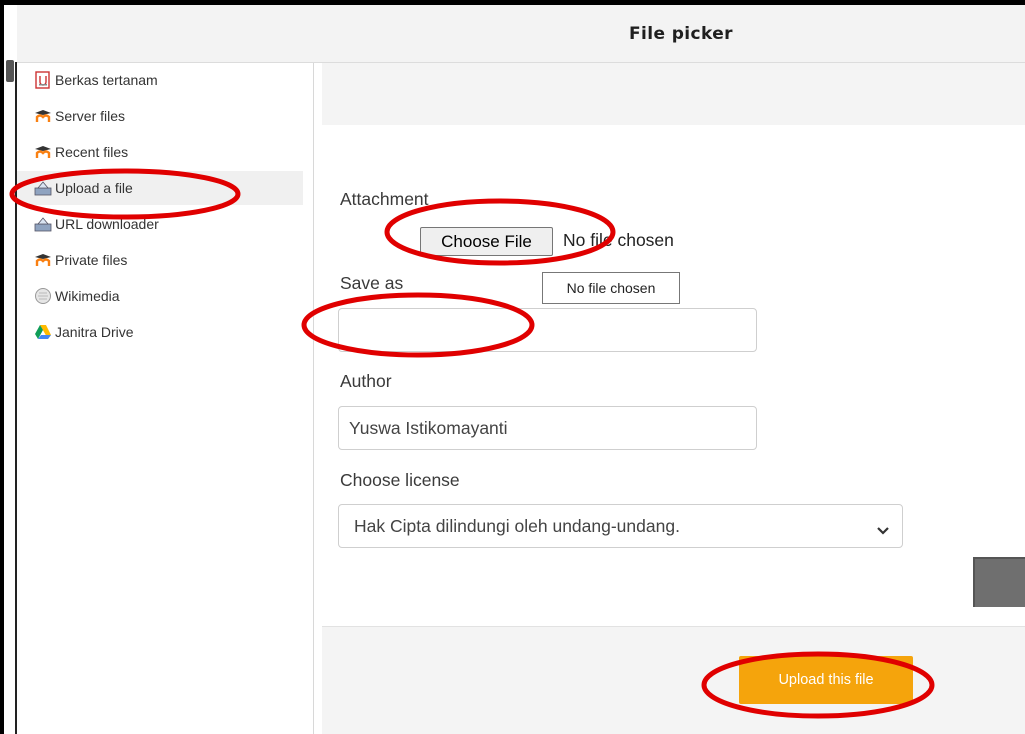  Describe the element at coordinates (160, 188) in the screenshot. I see `sidebar-item-upload-a-file: Upload a file` at that location.